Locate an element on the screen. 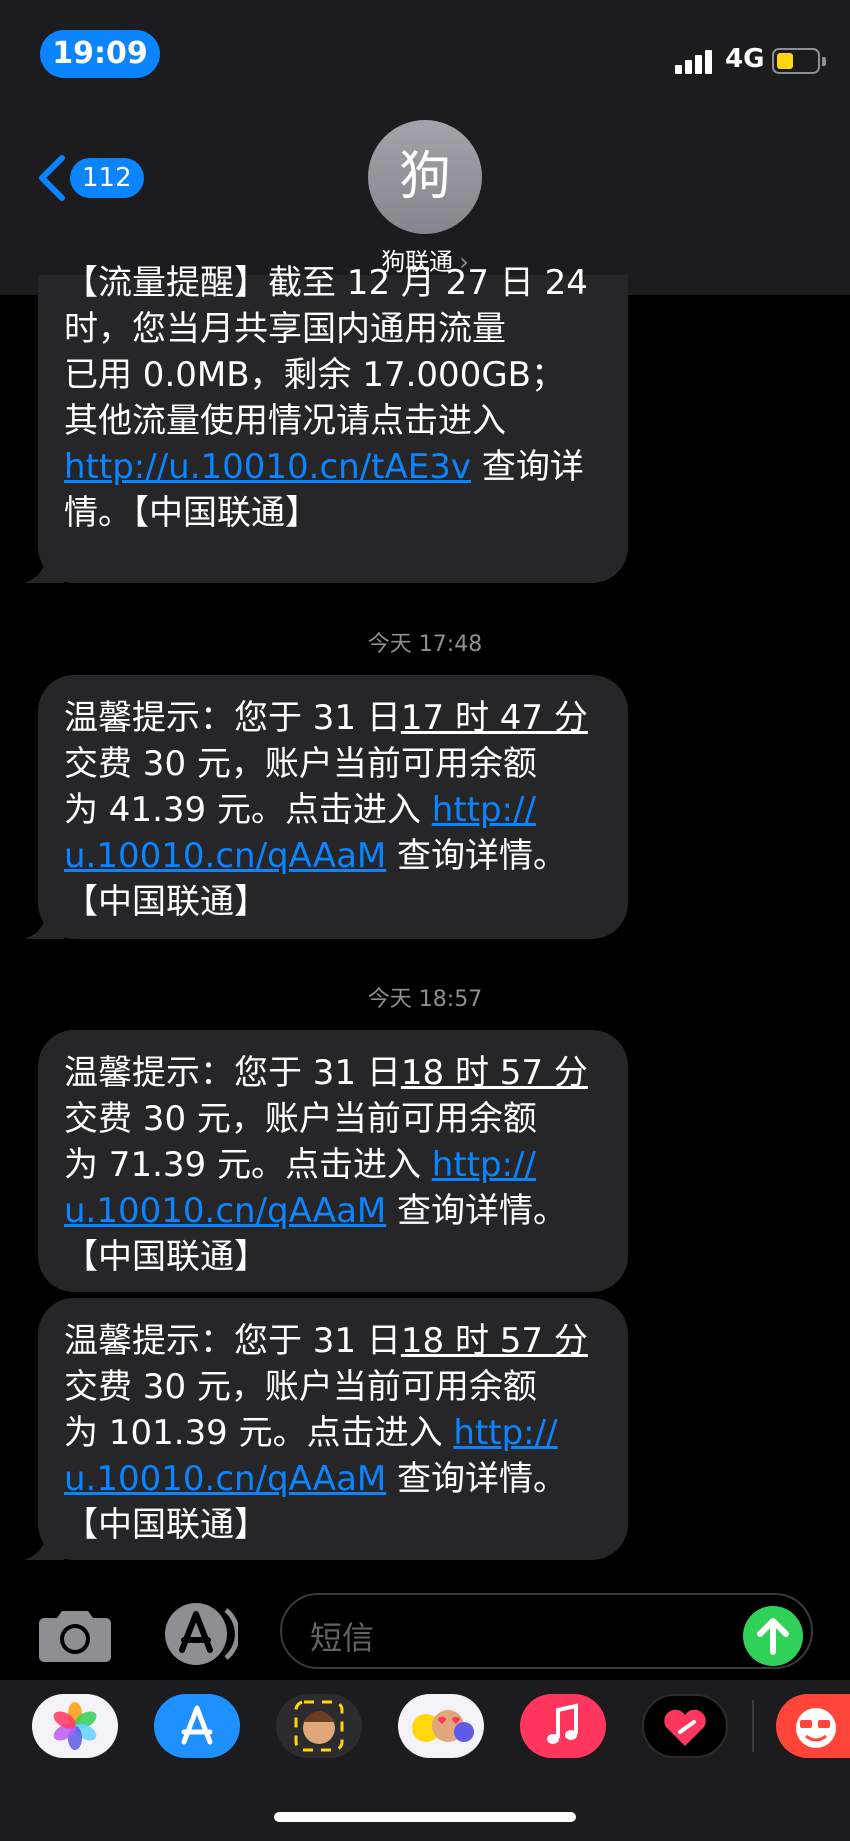 This screenshot has height=1841, width=850. music-app is located at coordinates (563, 1726).